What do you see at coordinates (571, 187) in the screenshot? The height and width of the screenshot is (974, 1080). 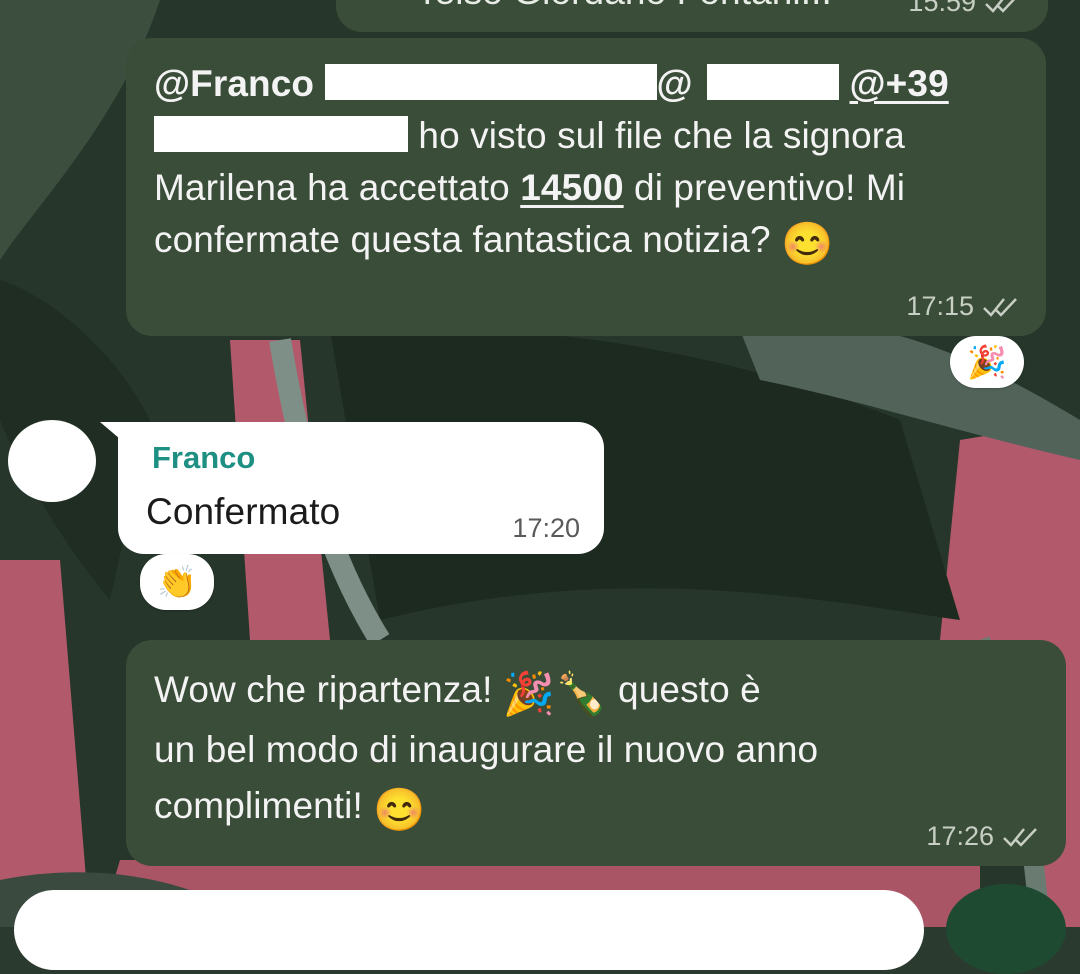 I see `amount-link: 14500` at bounding box center [571, 187].